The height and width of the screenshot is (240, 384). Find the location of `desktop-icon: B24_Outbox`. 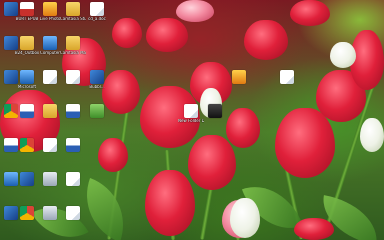

desktop-icon: B24_Outbox is located at coordinates (27, 45).